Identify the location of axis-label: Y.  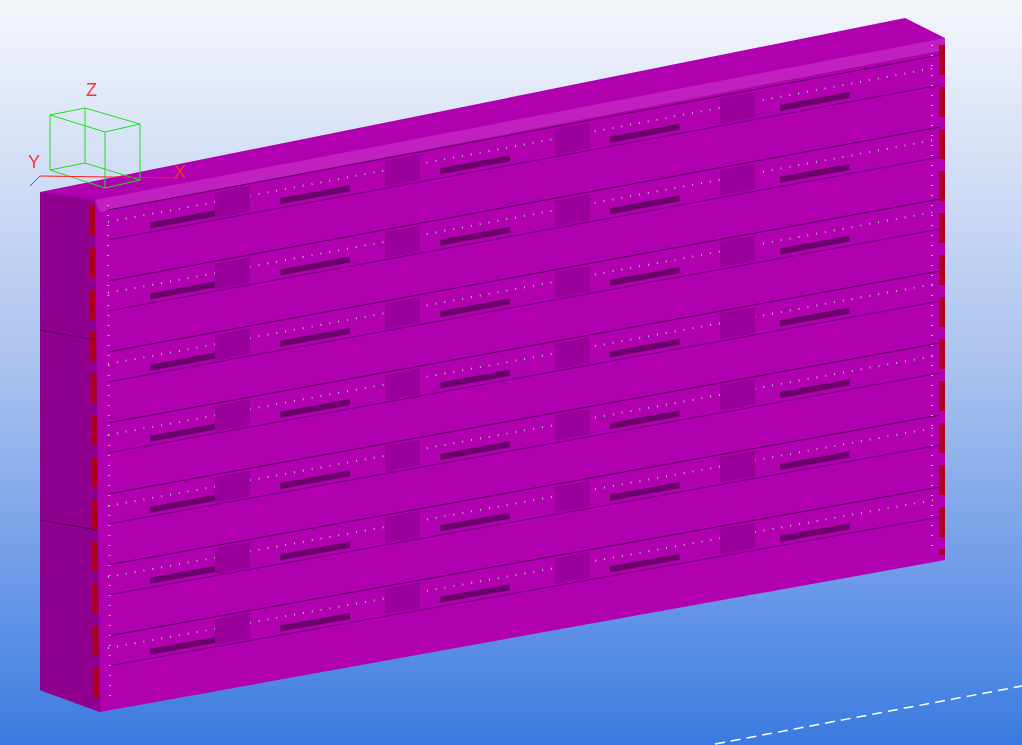
(34, 162).